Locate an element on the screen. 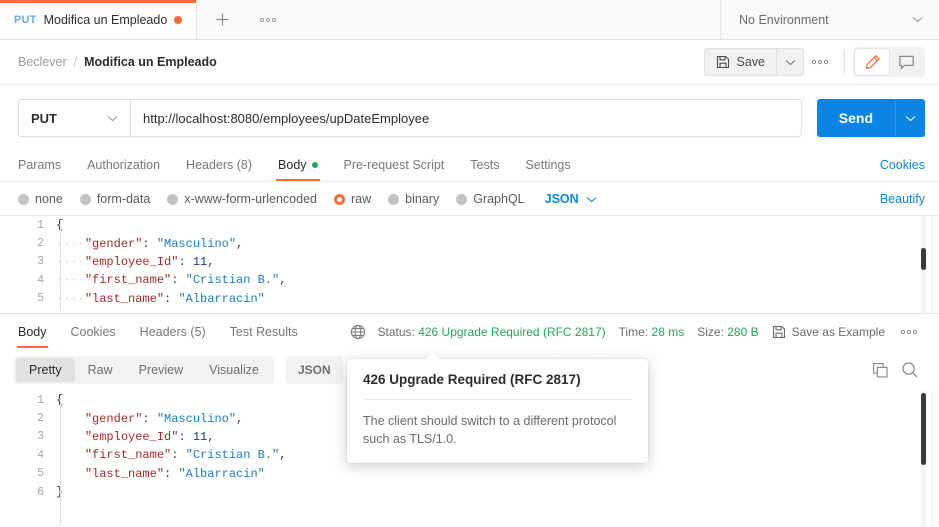  copy-to-clipboard-button is located at coordinates (880, 370).